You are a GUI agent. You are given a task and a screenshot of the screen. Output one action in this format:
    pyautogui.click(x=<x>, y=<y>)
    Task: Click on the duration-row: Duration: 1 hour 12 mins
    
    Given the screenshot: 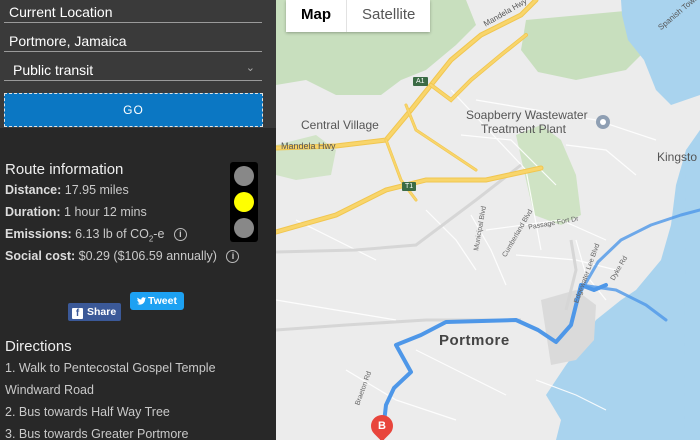 What is the action you would take?
    pyautogui.click(x=76, y=212)
    